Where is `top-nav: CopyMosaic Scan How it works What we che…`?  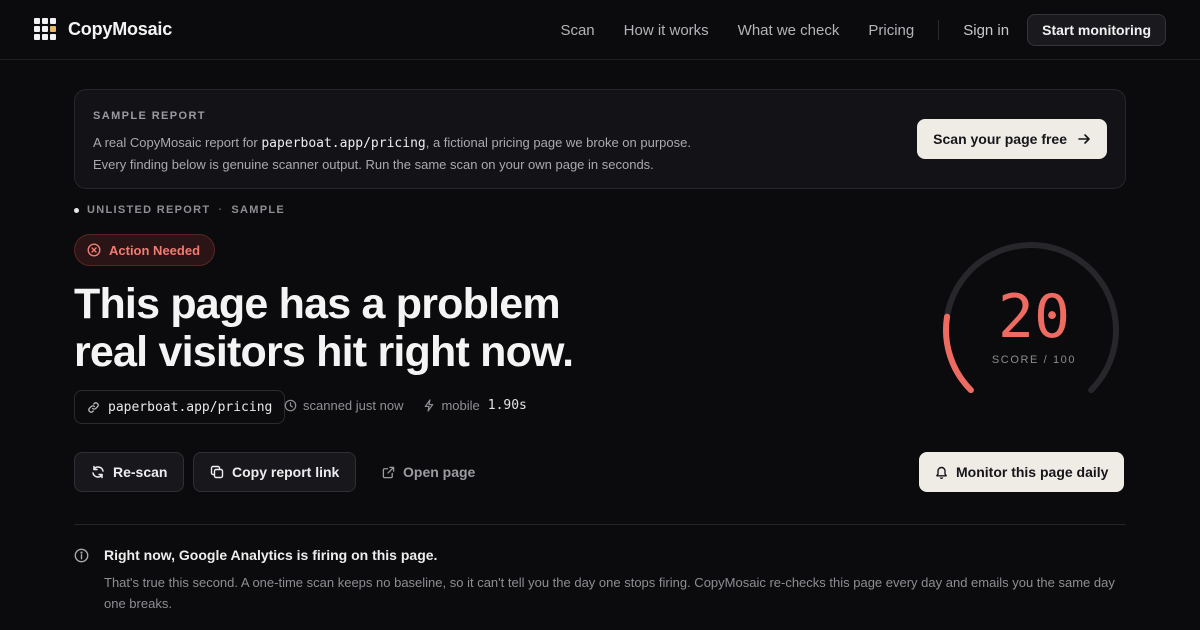
top-nav: CopyMosaic Scan How it works What we che… is located at coordinates (600, 30).